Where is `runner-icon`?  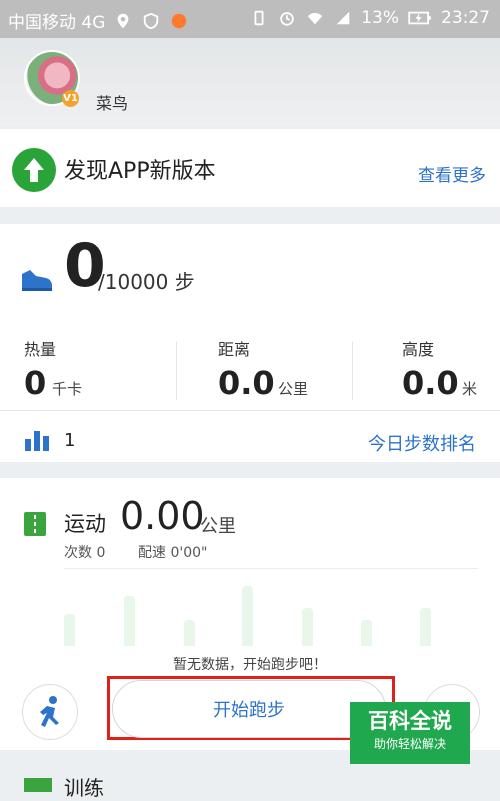 runner-icon is located at coordinates (49, 711).